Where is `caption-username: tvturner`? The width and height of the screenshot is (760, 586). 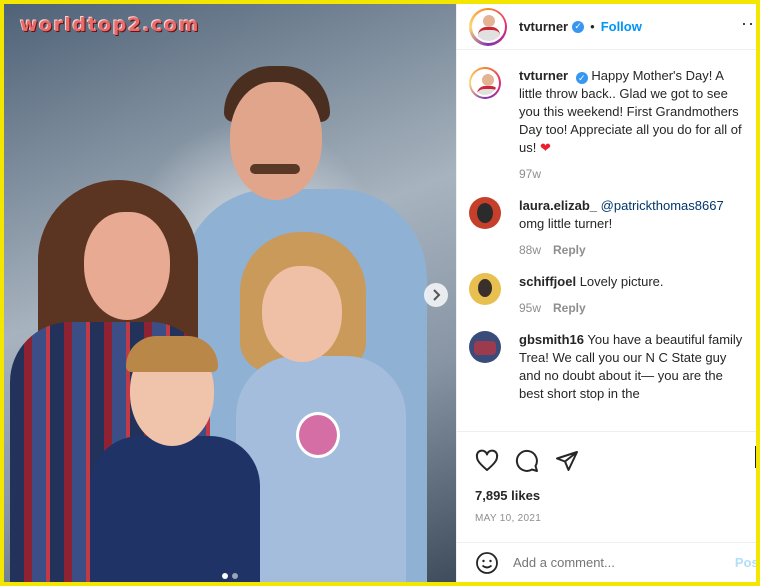
caption-username: tvturner is located at coordinates (543, 75).